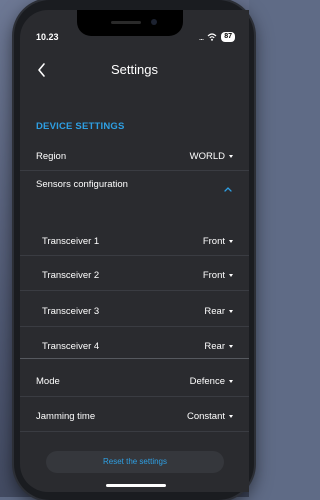 Image resolution: width=320 pixels, height=500 pixels. What do you see at coordinates (71, 311) in the screenshot?
I see `transceiver-label: Transceiver 3` at bounding box center [71, 311].